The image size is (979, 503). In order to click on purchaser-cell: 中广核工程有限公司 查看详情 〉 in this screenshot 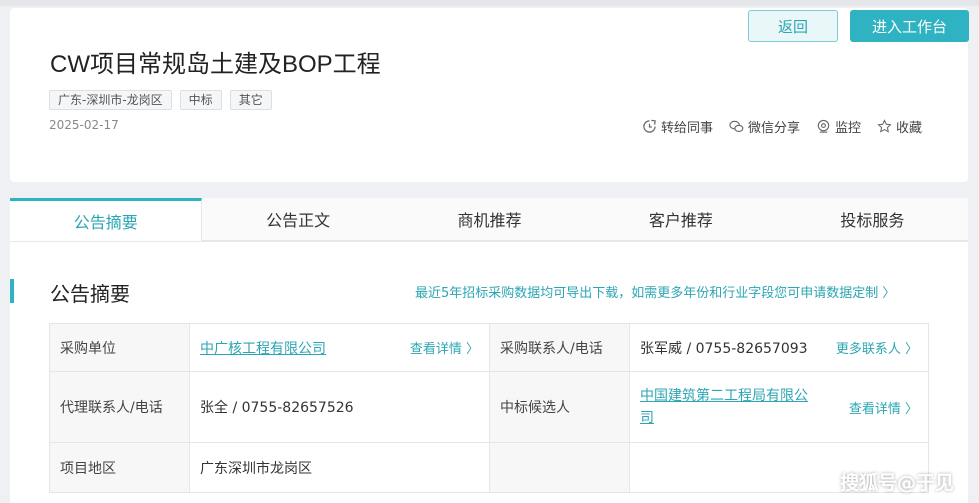, I will do `click(339, 347)`.